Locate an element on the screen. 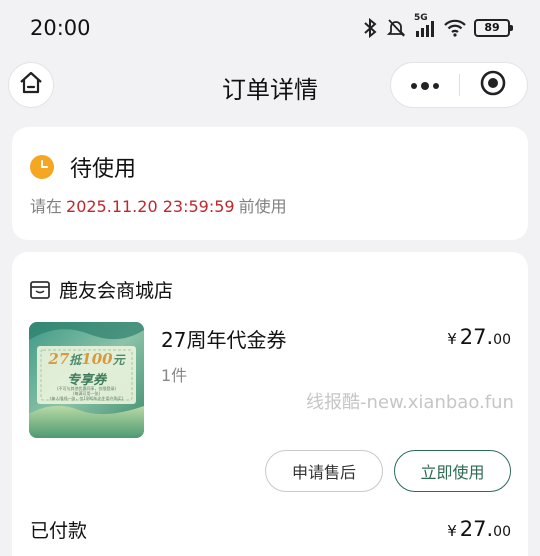 This screenshot has width=540, height=556. shop-row: 鹿友会商城店 is located at coordinates (101, 289).